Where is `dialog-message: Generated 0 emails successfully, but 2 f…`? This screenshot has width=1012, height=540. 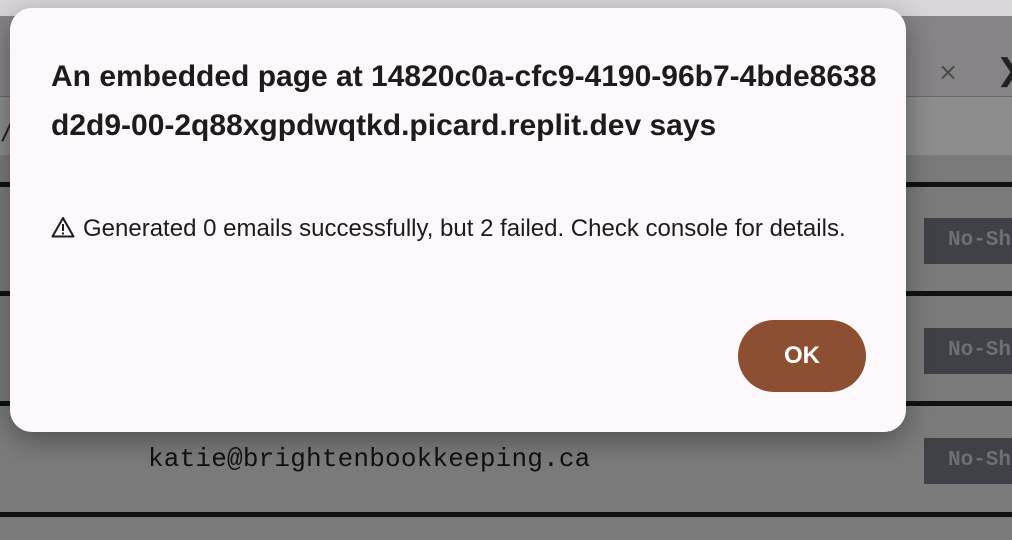
dialog-message: Generated 0 emails successfully, but 2 f… is located at coordinates (451, 229).